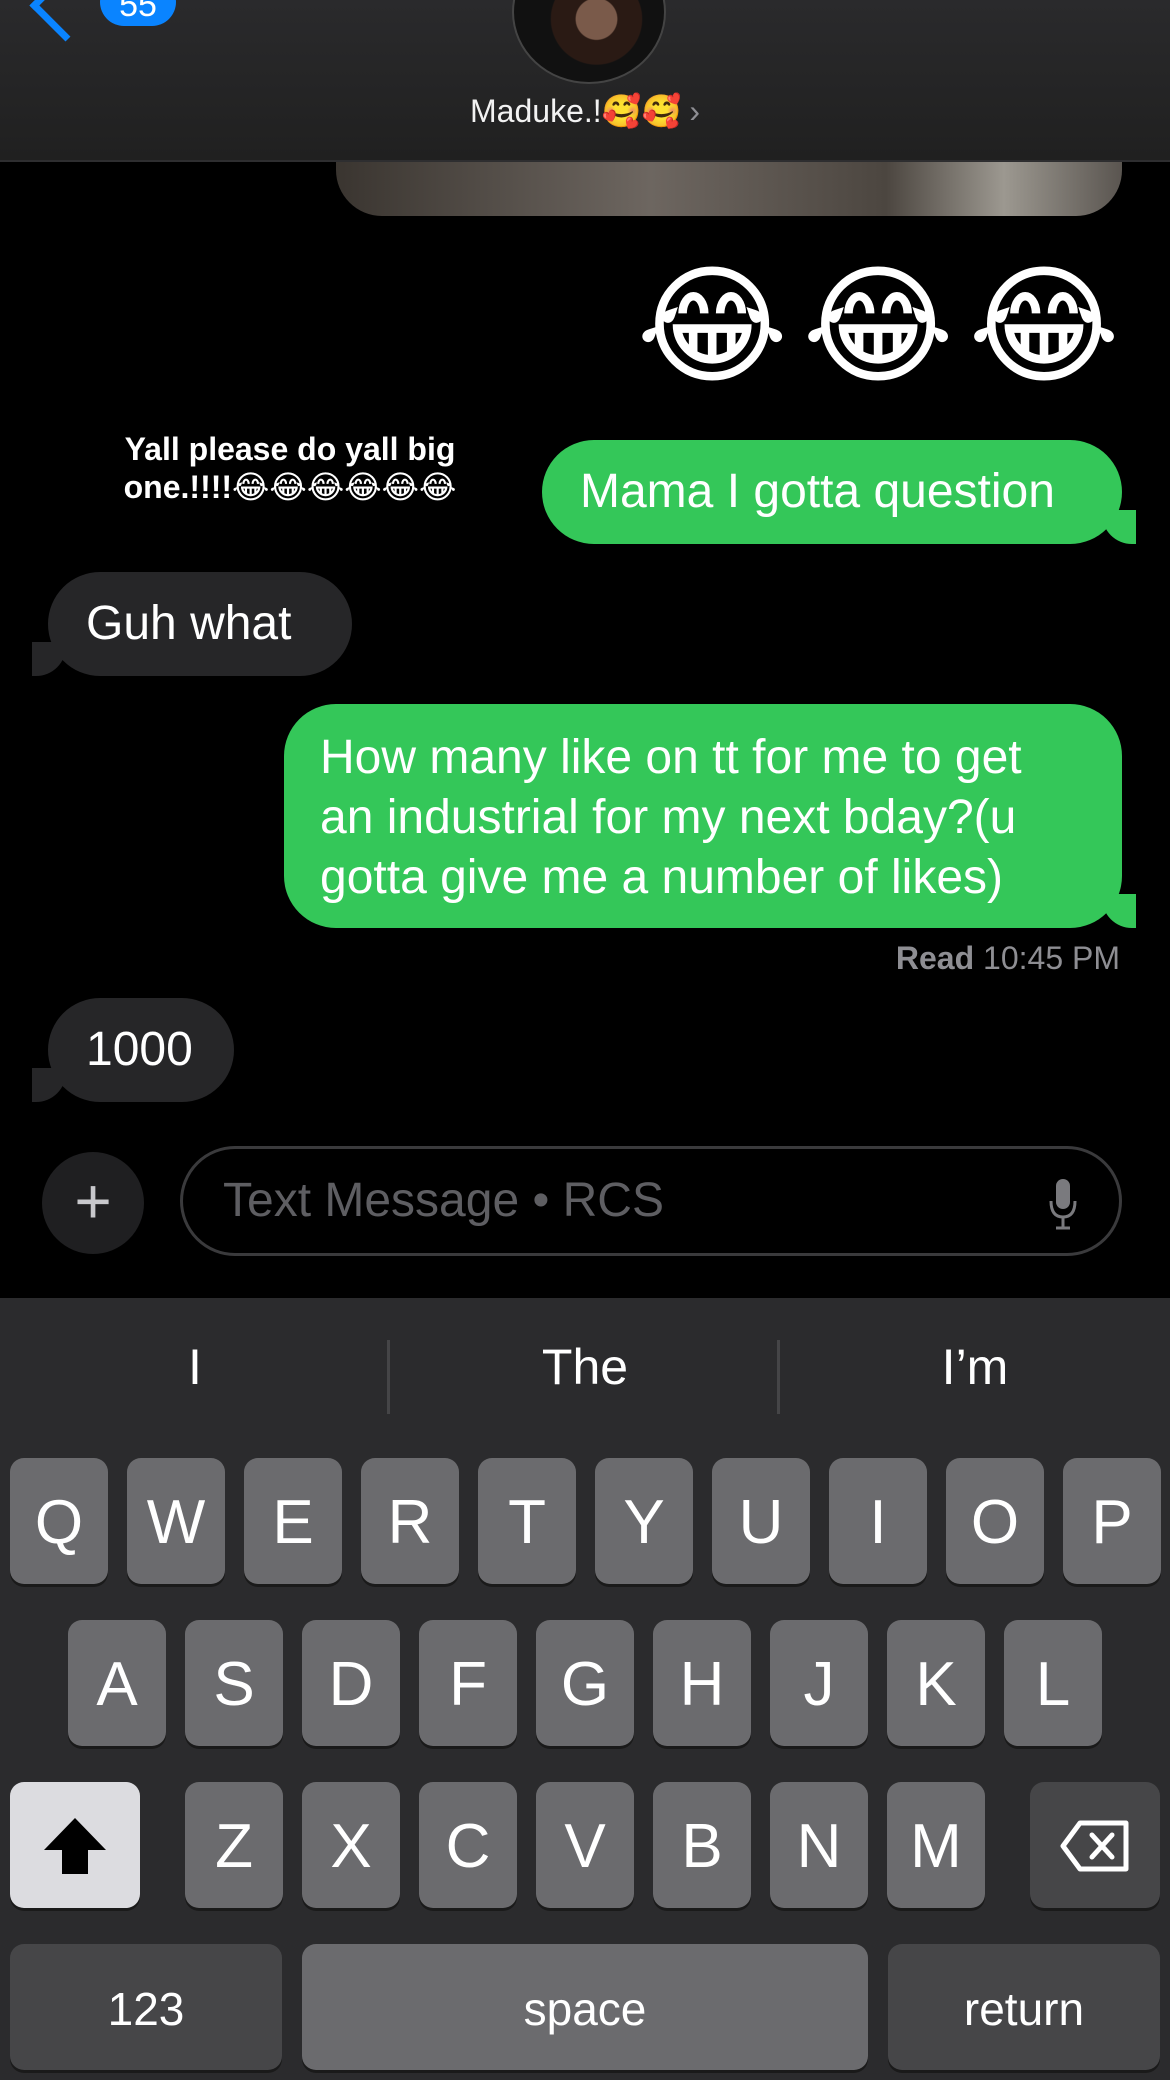 The image size is (1170, 2080). What do you see at coordinates (585, 1683) in the screenshot?
I see `key-g: G` at bounding box center [585, 1683].